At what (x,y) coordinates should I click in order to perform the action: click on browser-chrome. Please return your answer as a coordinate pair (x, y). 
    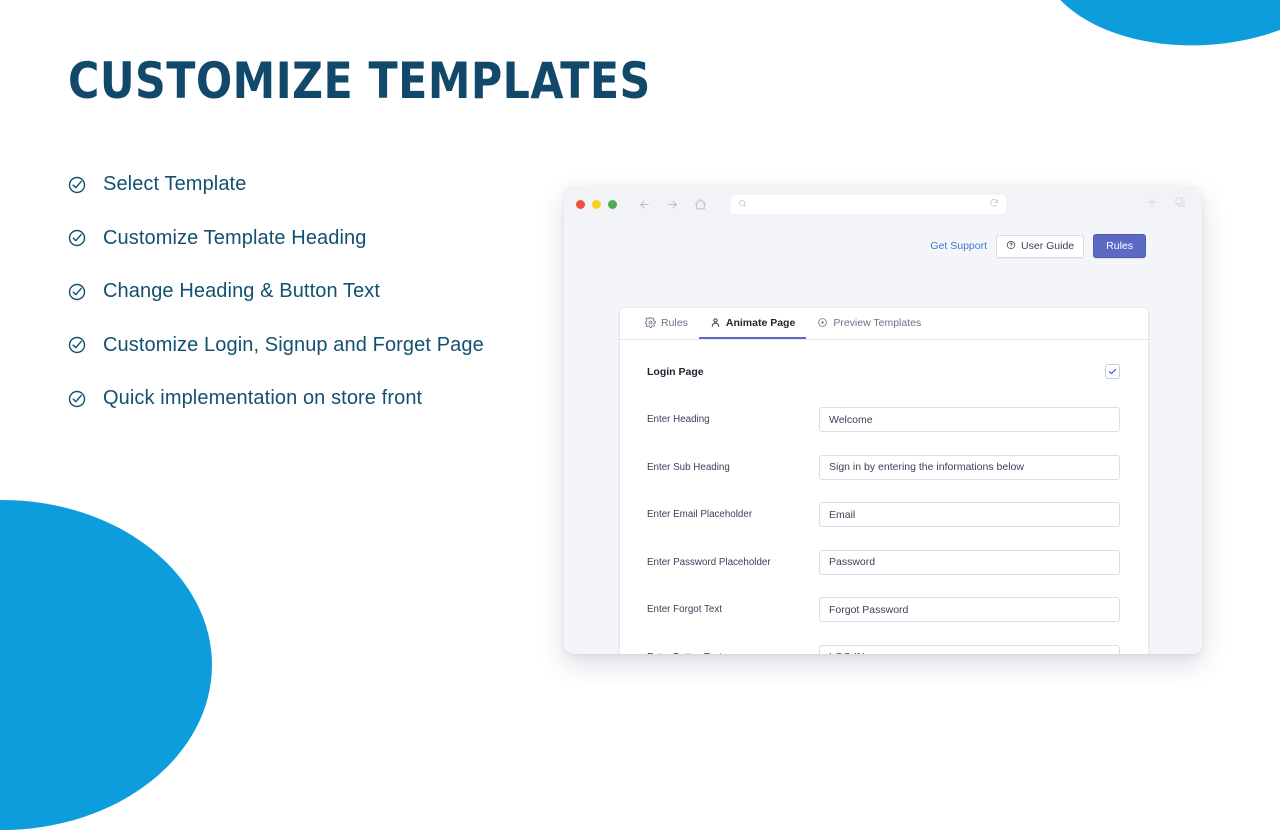
    Looking at the image, I should click on (883, 204).